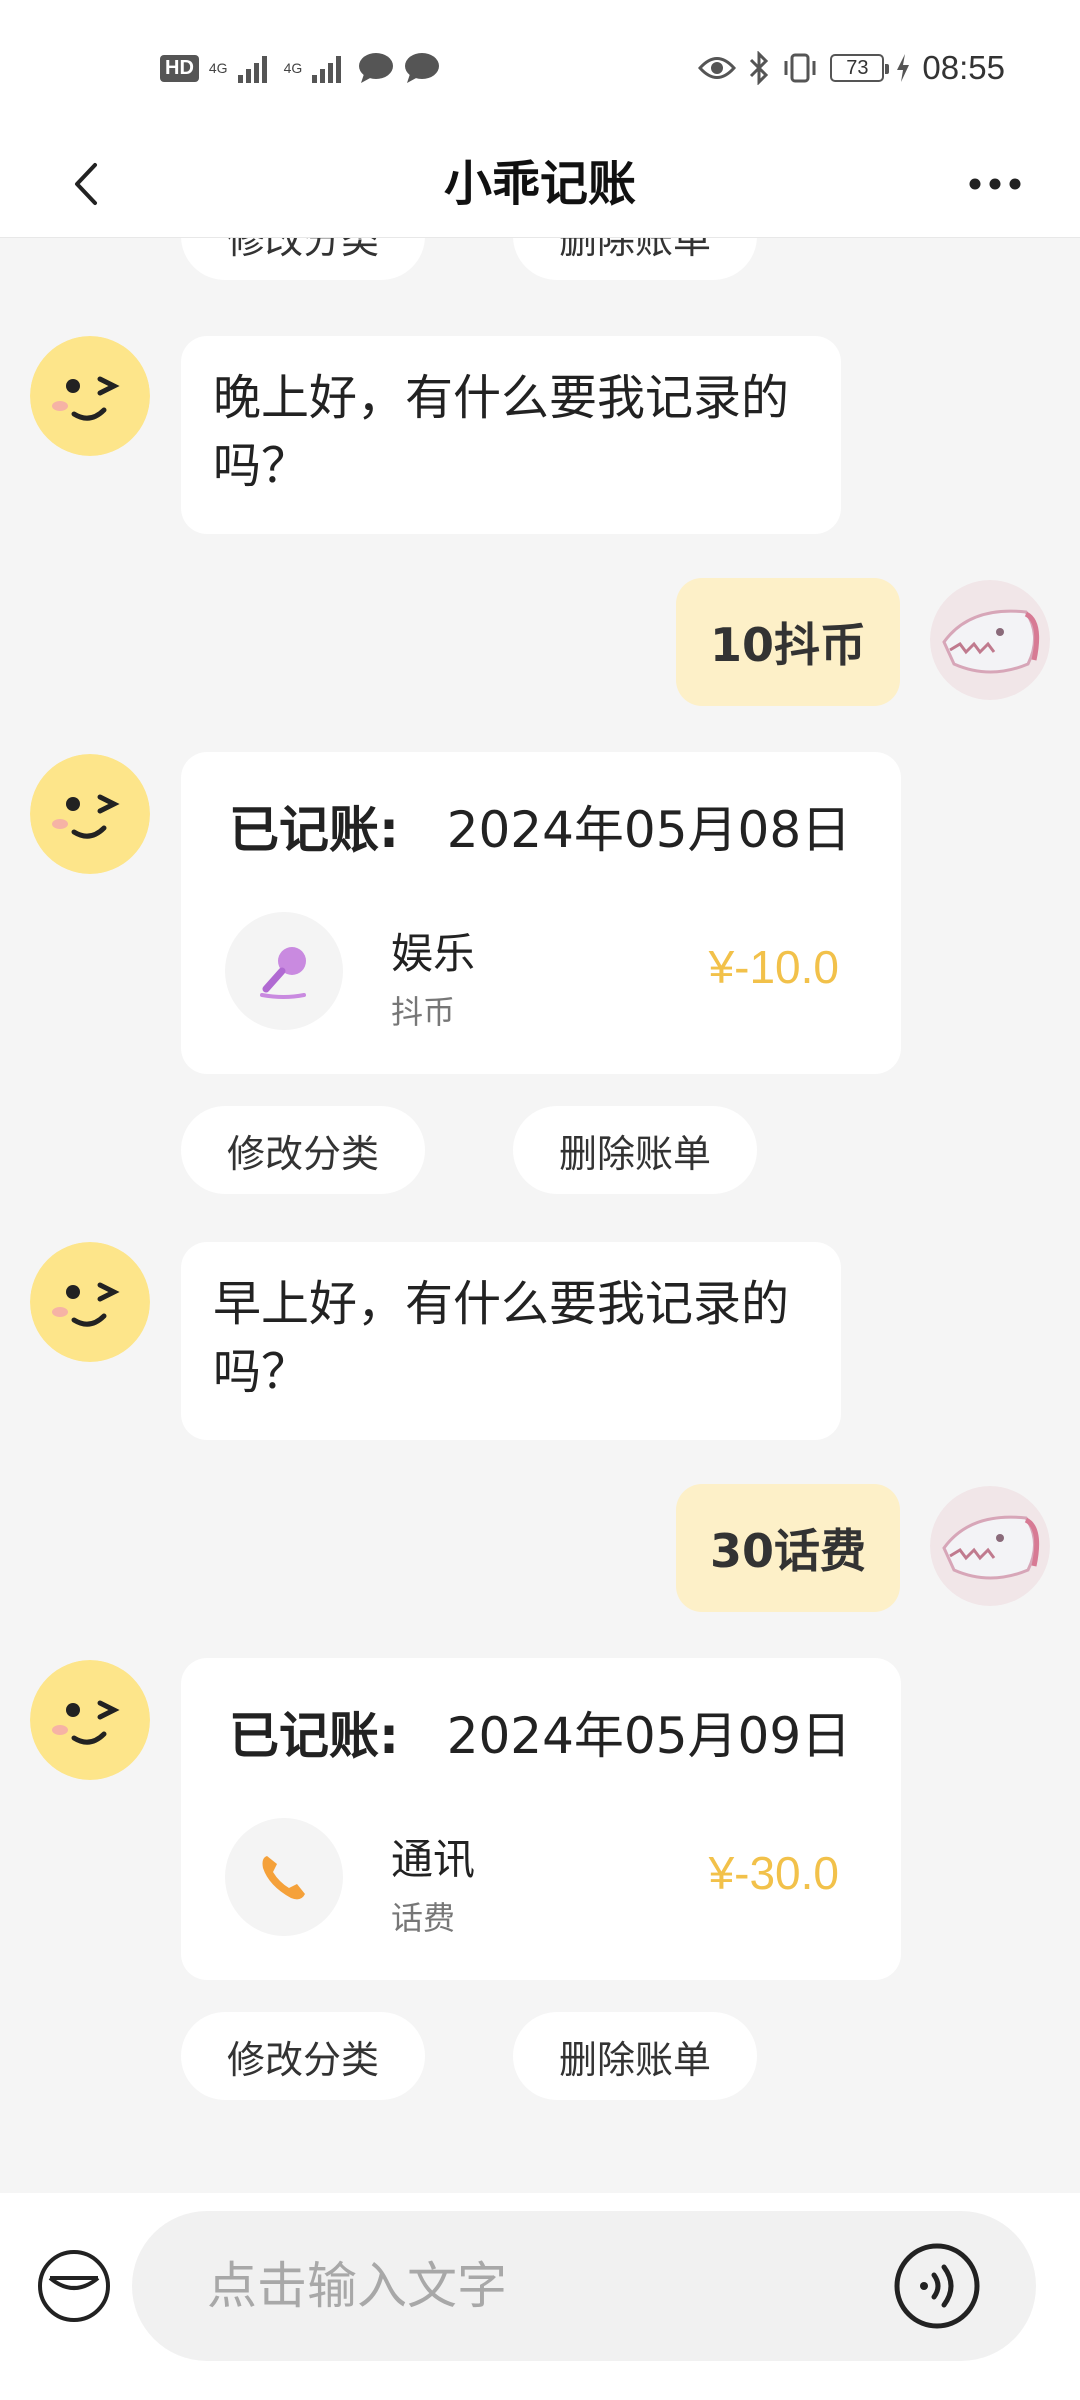 The height and width of the screenshot is (2400, 1080). Describe the element at coordinates (788, 1548) in the screenshot. I see `user-message-bubble: 30话费` at that location.